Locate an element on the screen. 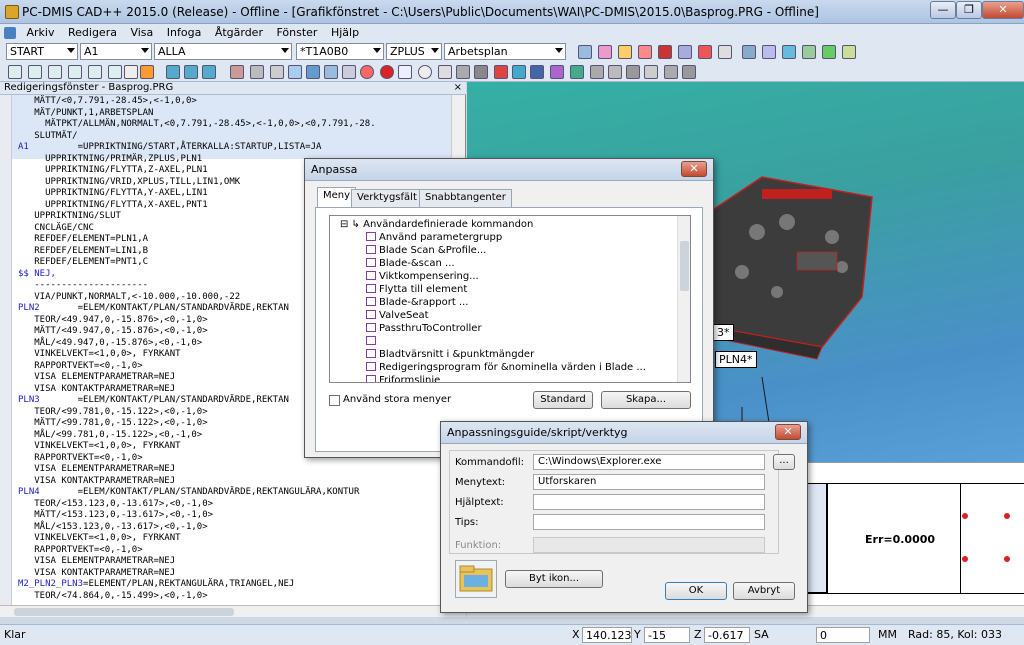 Image resolution: width=1024 pixels, height=645 pixels. tools-icon is located at coordinates (725, 52).